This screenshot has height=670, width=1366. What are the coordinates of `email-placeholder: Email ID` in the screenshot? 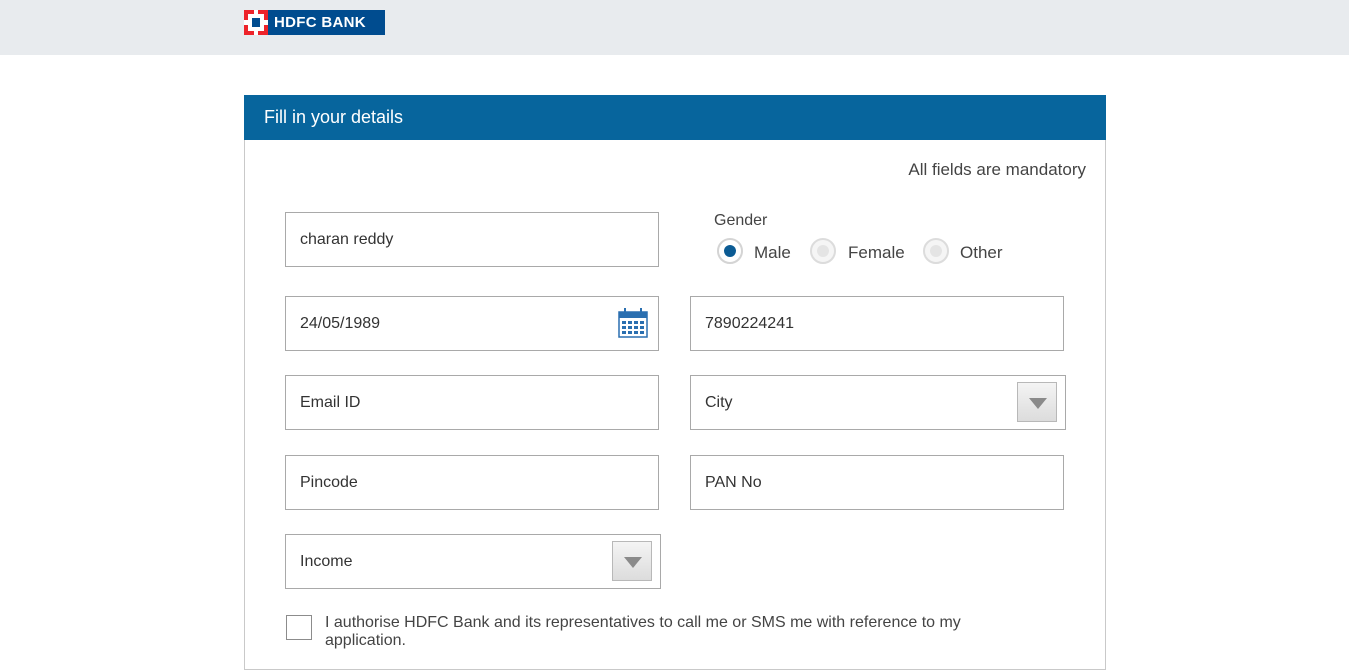 It's located at (330, 402).